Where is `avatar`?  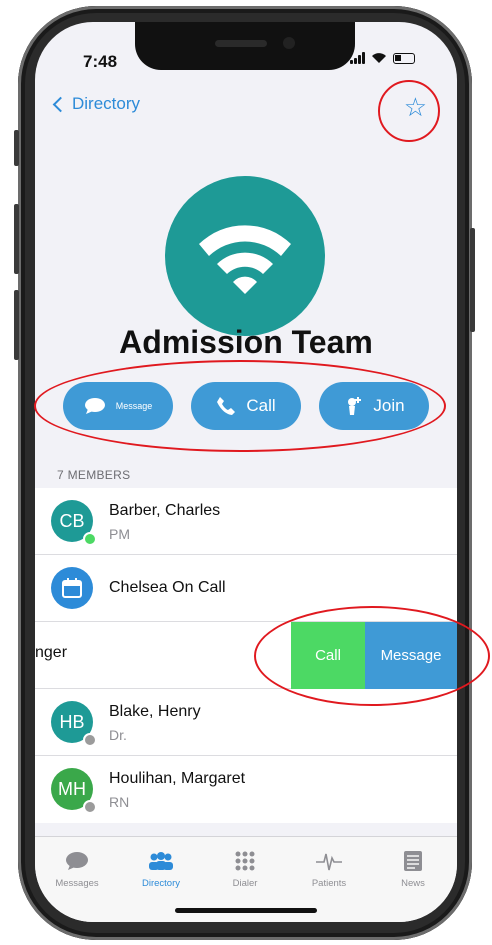
avatar is located at coordinates (72, 588).